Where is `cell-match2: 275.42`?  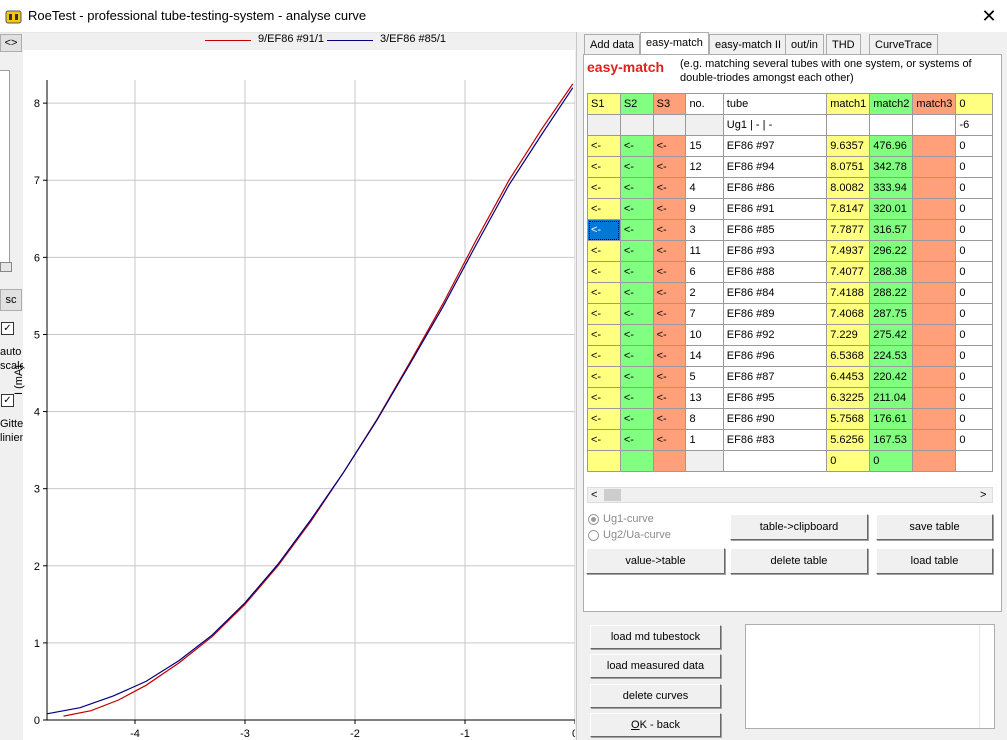
cell-match2: 275.42 is located at coordinates (891, 335).